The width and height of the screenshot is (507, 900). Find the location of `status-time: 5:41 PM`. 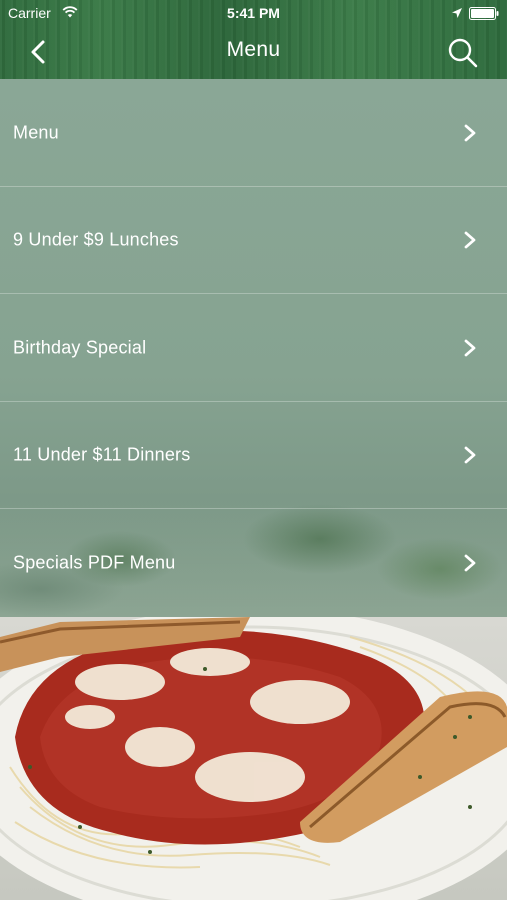

status-time: 5:41 PM is located at coordinates (253, 13).